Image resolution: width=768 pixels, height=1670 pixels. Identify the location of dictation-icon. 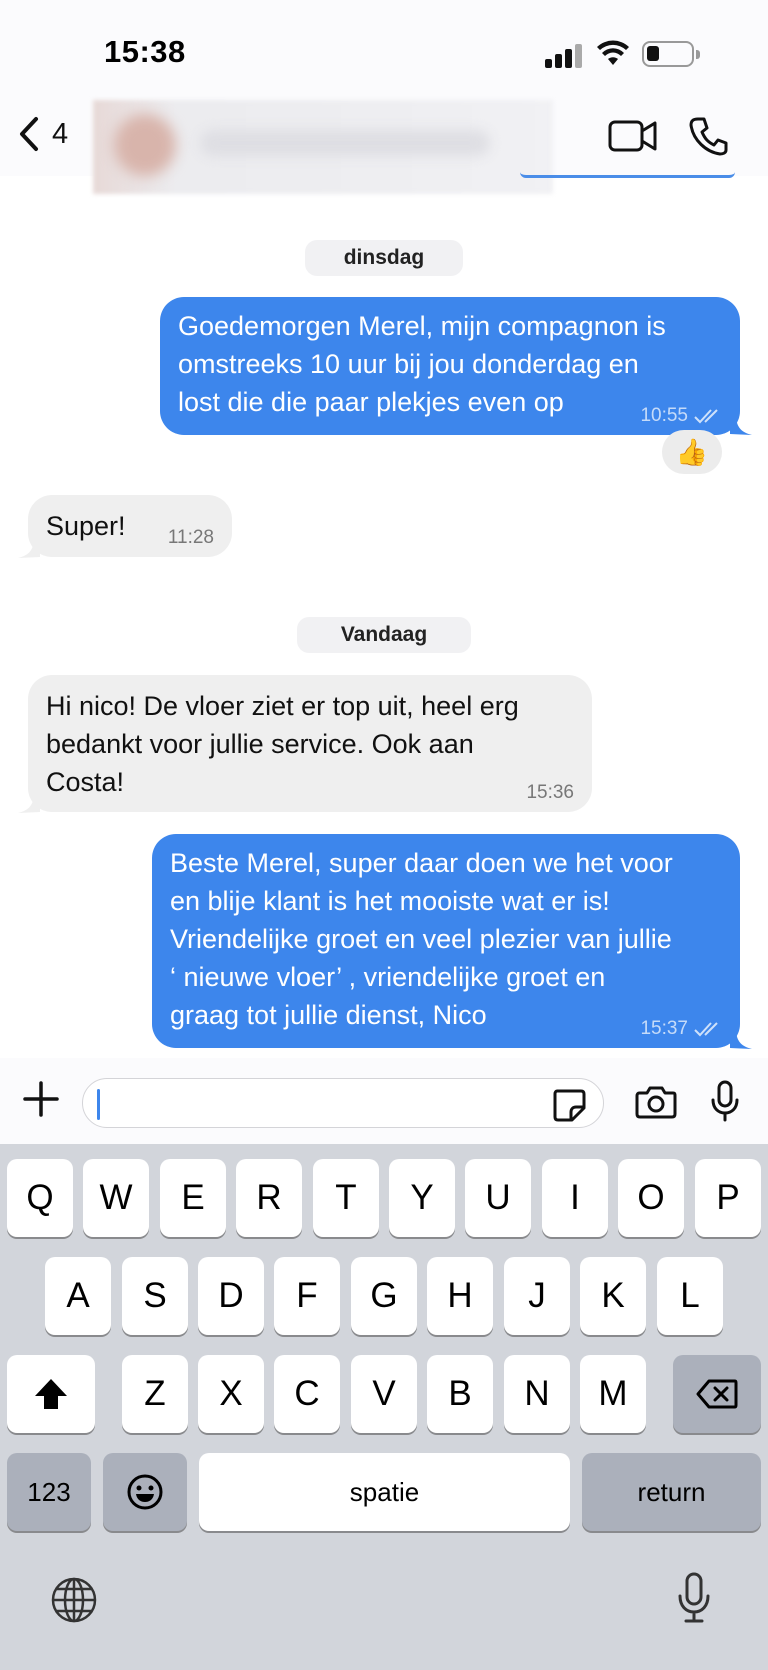
(694, 1598).